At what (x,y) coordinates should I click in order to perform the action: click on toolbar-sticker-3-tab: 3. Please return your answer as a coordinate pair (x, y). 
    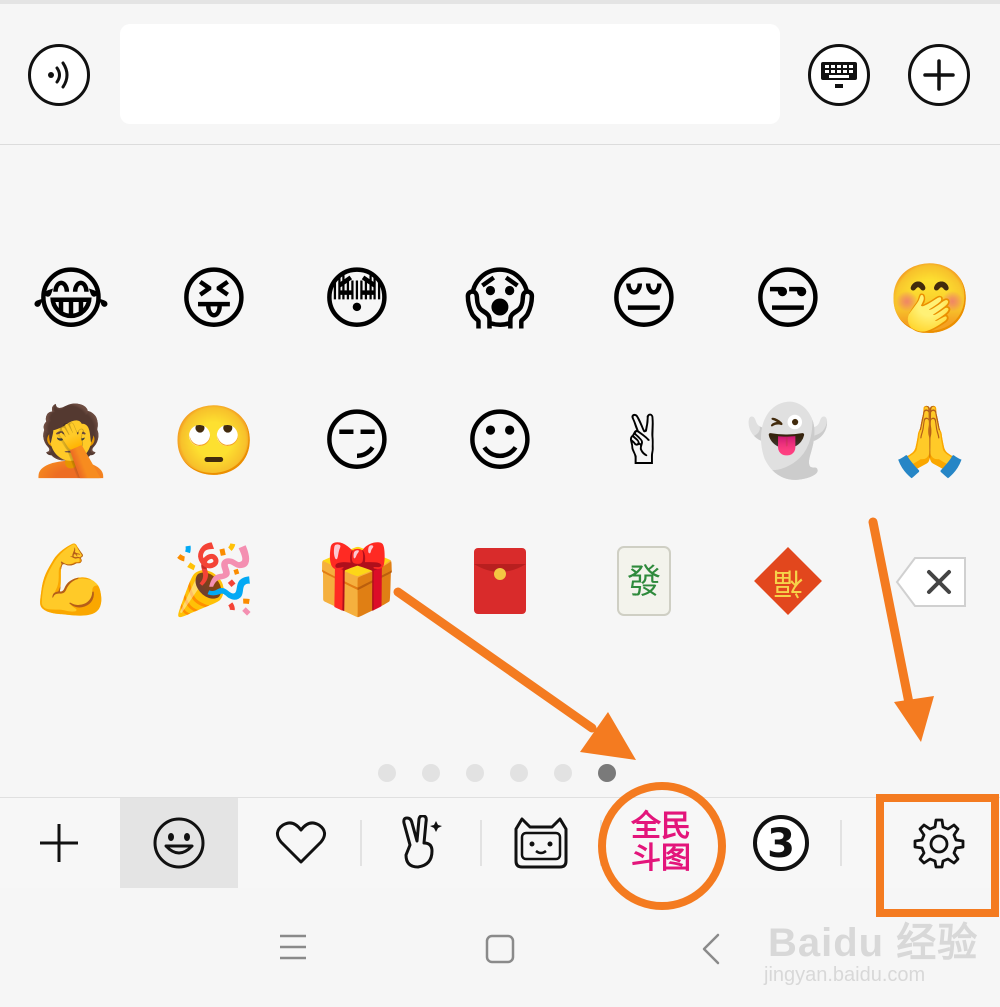
    Looking at the image, I should click on (781, 843).